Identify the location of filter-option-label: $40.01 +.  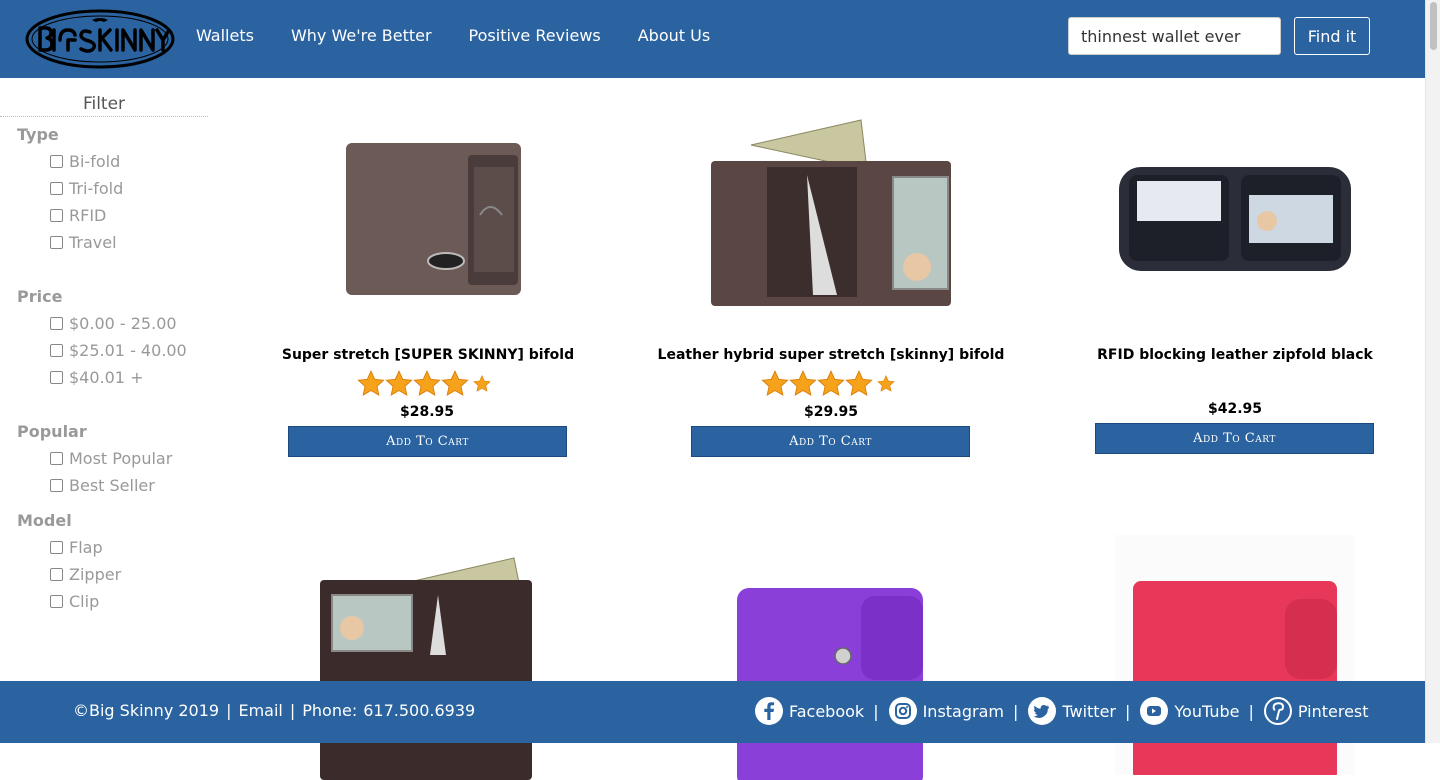
(106, 377).